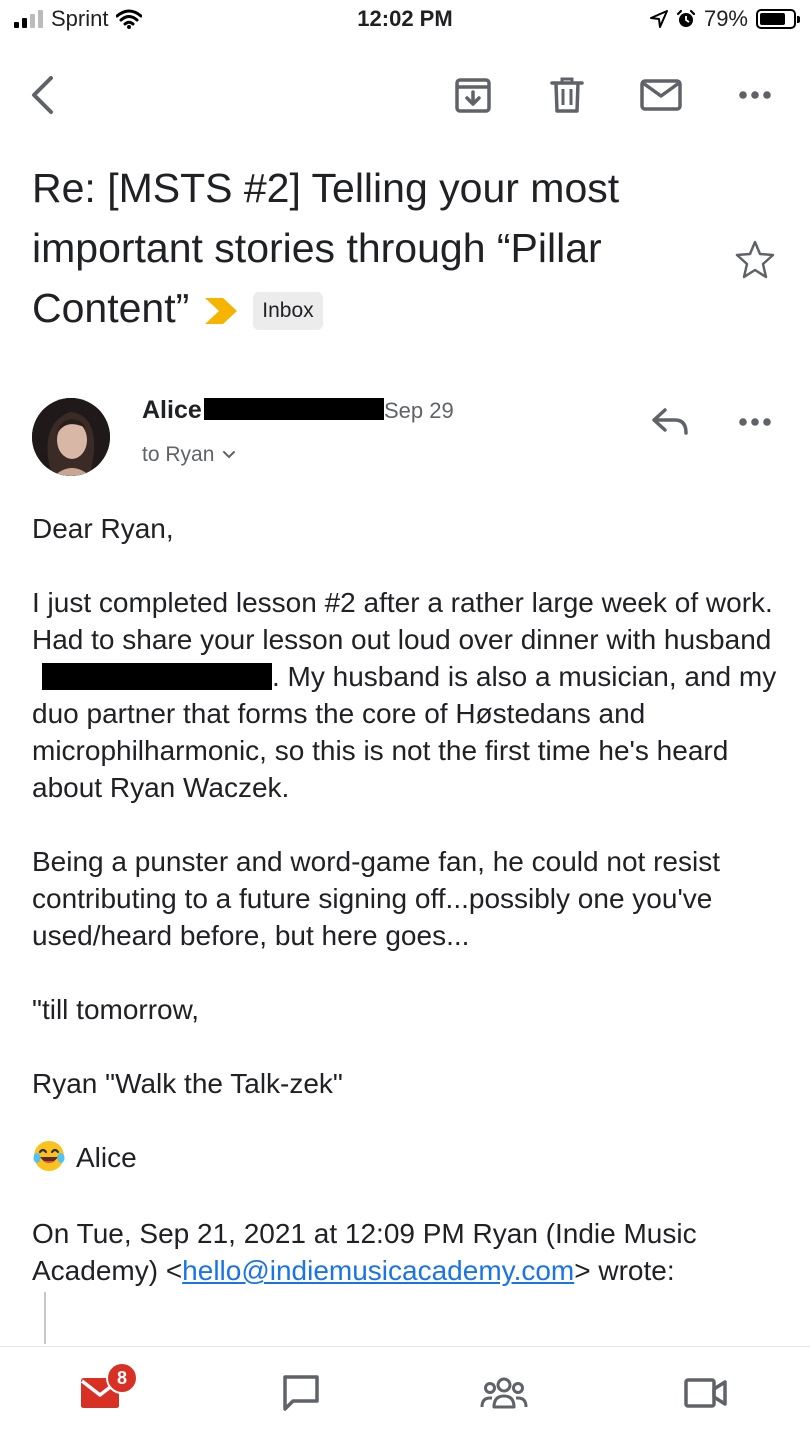  What do you see at coordinates (178, 454) in the screenshot?
I see `recipient-text: to Ryan` at bounding box center [178, 454].